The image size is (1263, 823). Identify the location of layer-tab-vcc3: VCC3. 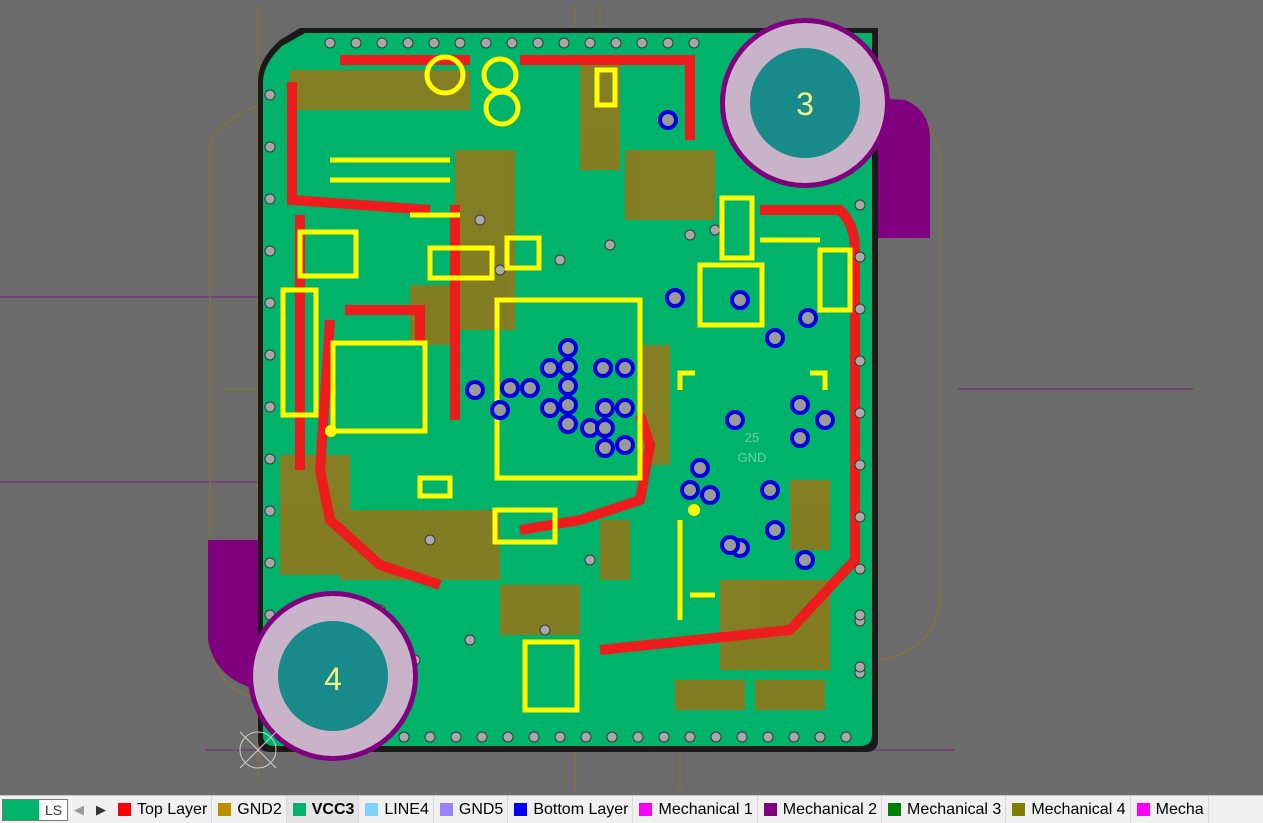
(323, 809).